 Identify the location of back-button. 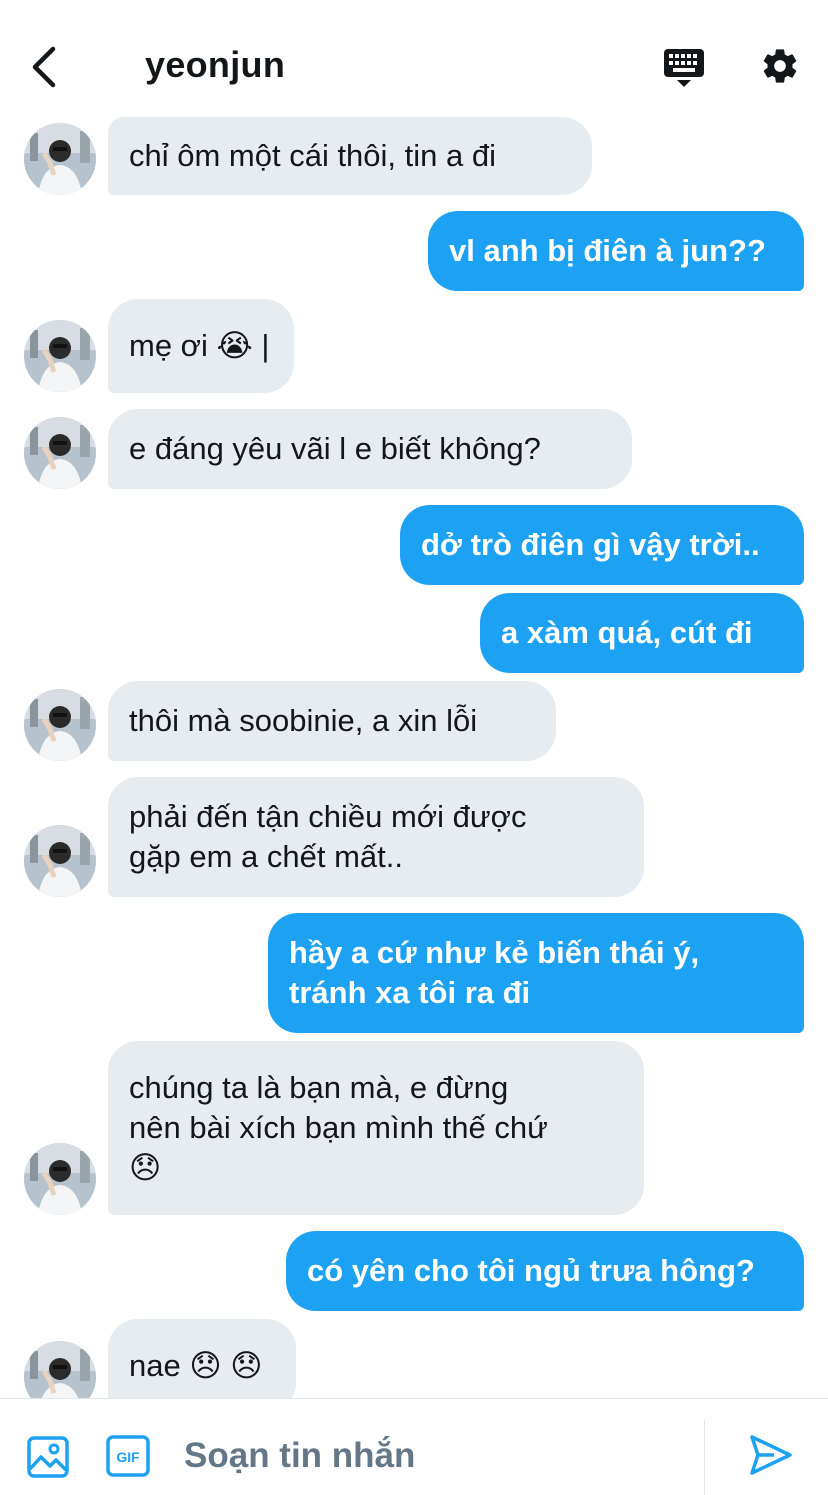
(44, 67).